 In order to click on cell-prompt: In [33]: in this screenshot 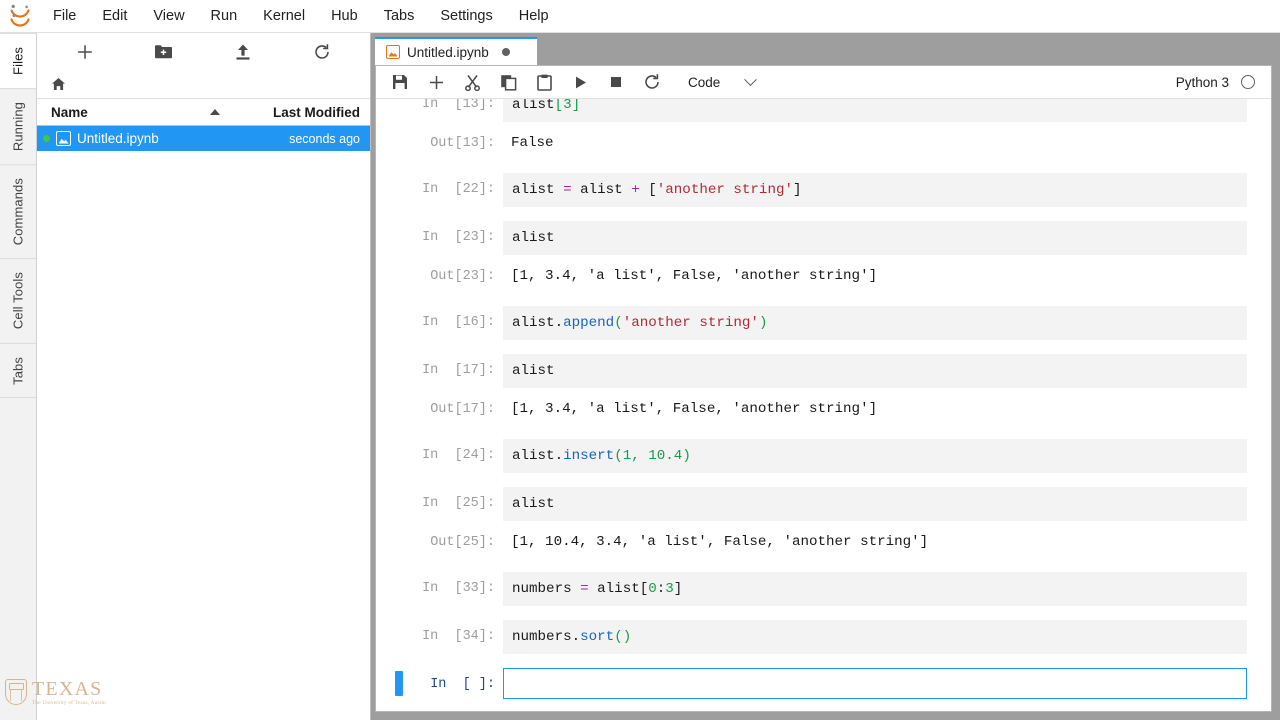, I will do `click(458, 588)`.